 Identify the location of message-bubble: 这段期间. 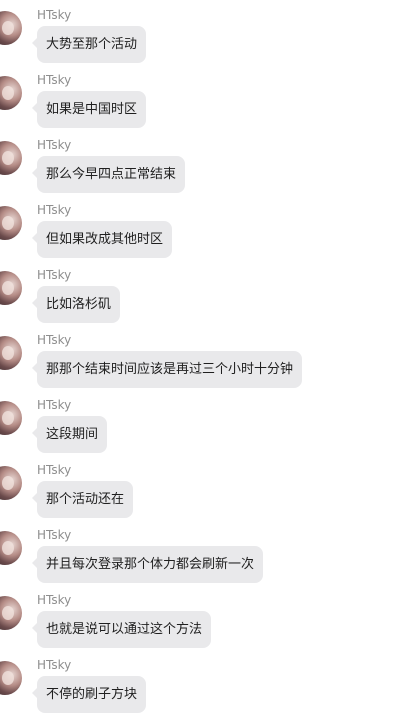
(69, 434).